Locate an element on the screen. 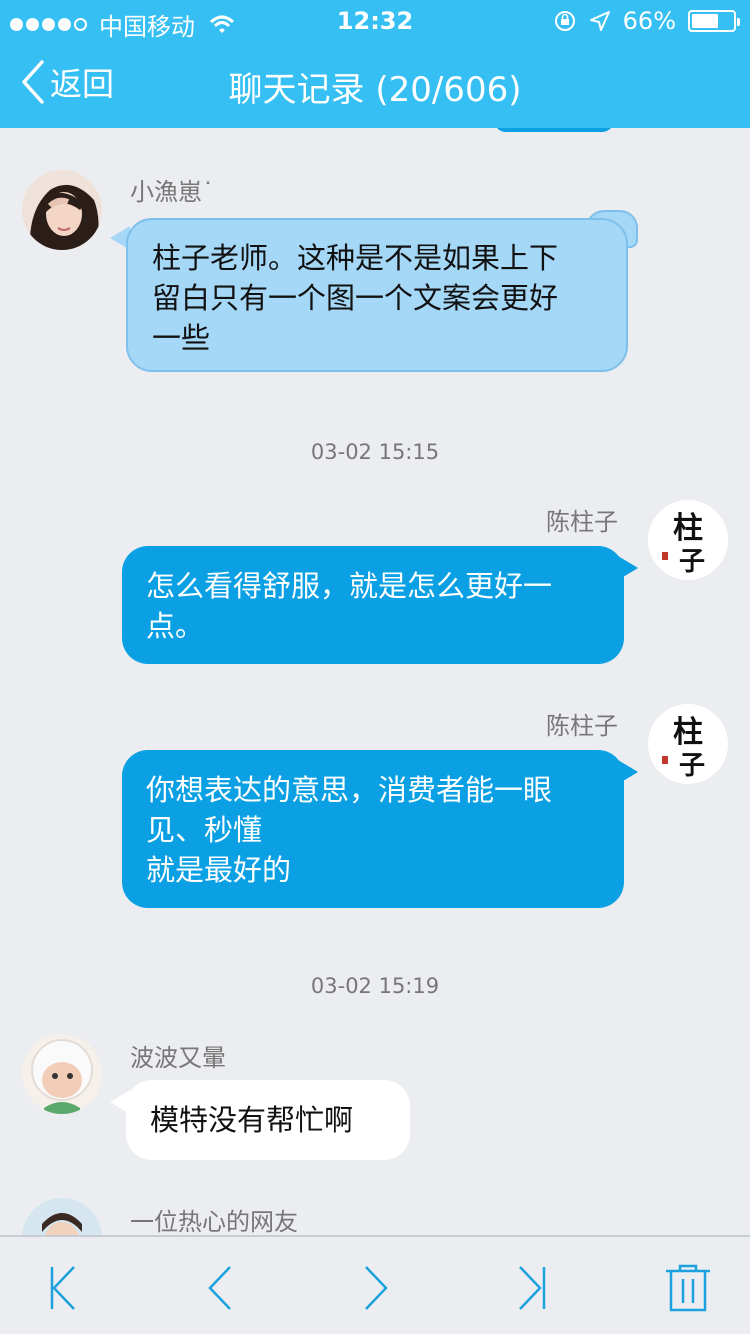 The image size is (750, 1334). message-line: 见、秒懂 is located at coordinates (204, 830).